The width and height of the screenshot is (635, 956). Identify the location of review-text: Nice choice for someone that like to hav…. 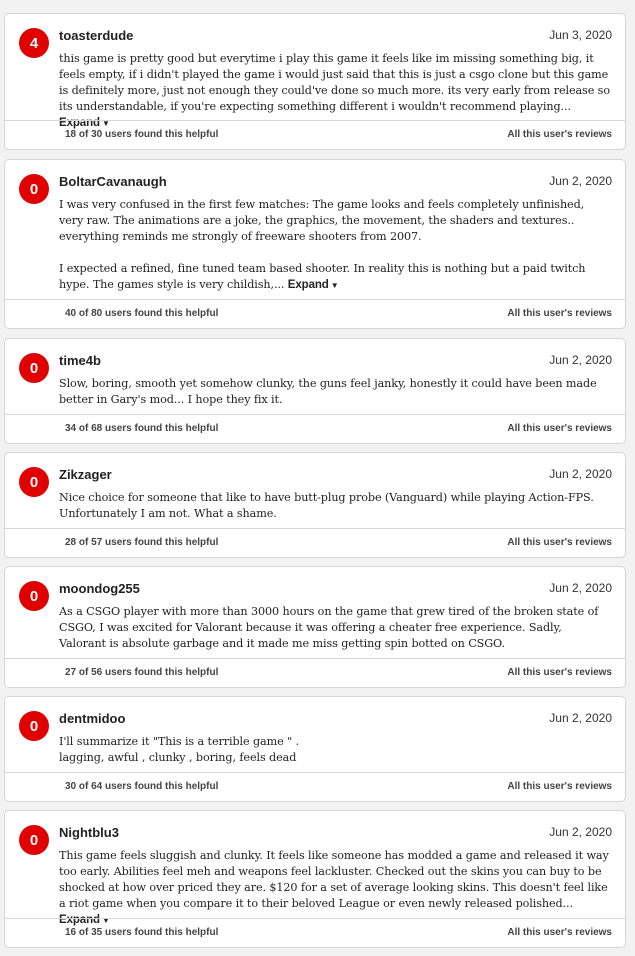
(326, 505).